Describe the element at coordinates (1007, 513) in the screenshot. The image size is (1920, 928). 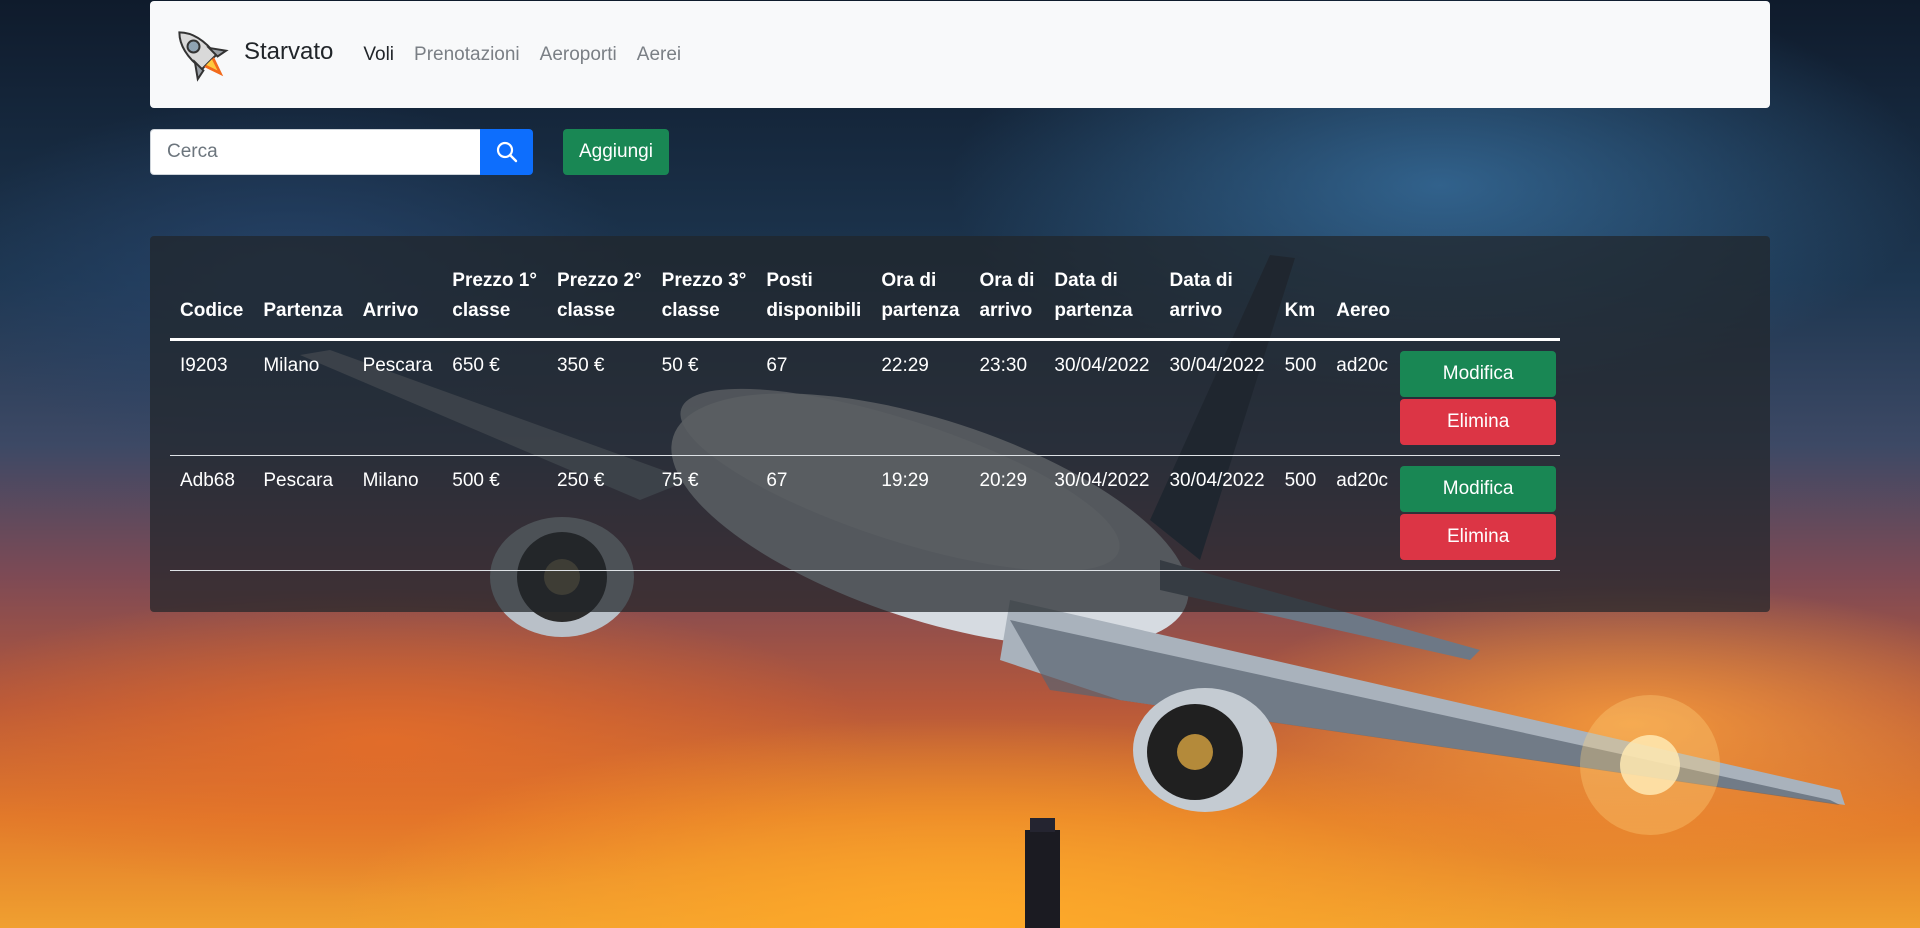
I see `cell-ora-arrivo: 20:29` at that location.